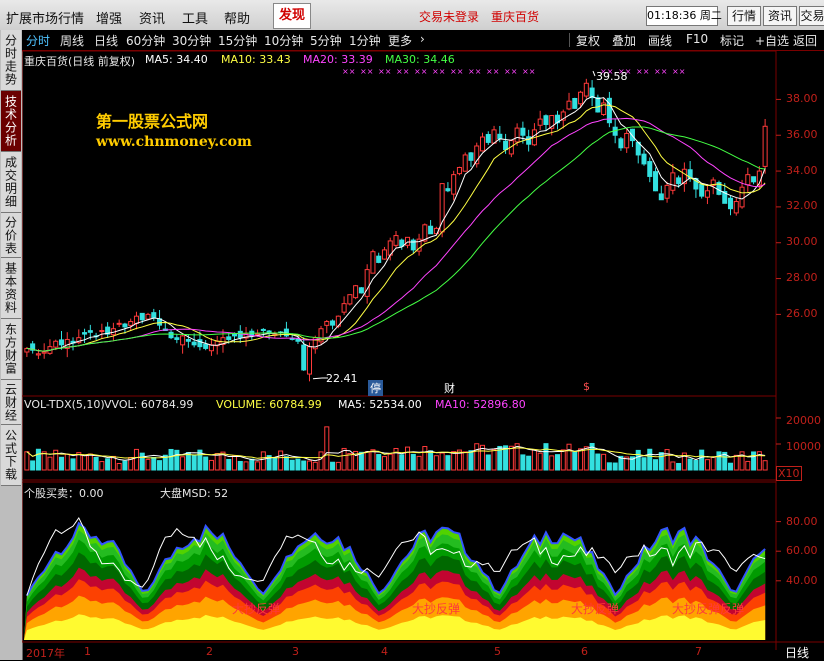 This screenshot has height=661, width=824. Describe the element at coordinates (72, 40) in the screenshot. I see `period-weekly: 周线` at that location.